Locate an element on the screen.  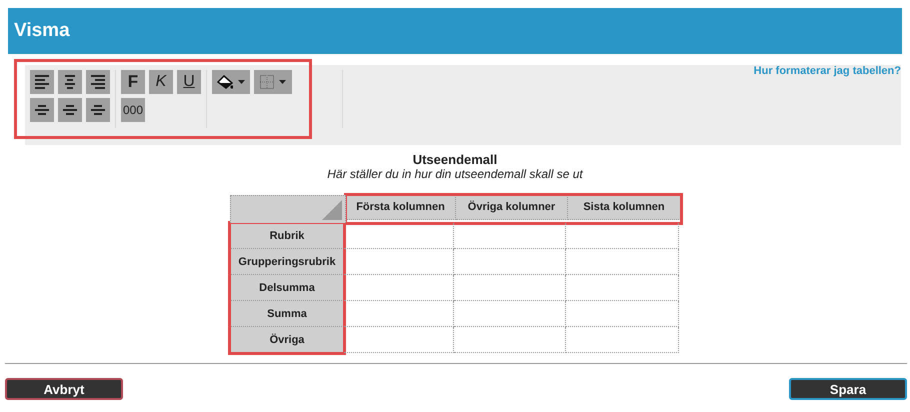
number-button: 000 is located at coordinates (133, 110).